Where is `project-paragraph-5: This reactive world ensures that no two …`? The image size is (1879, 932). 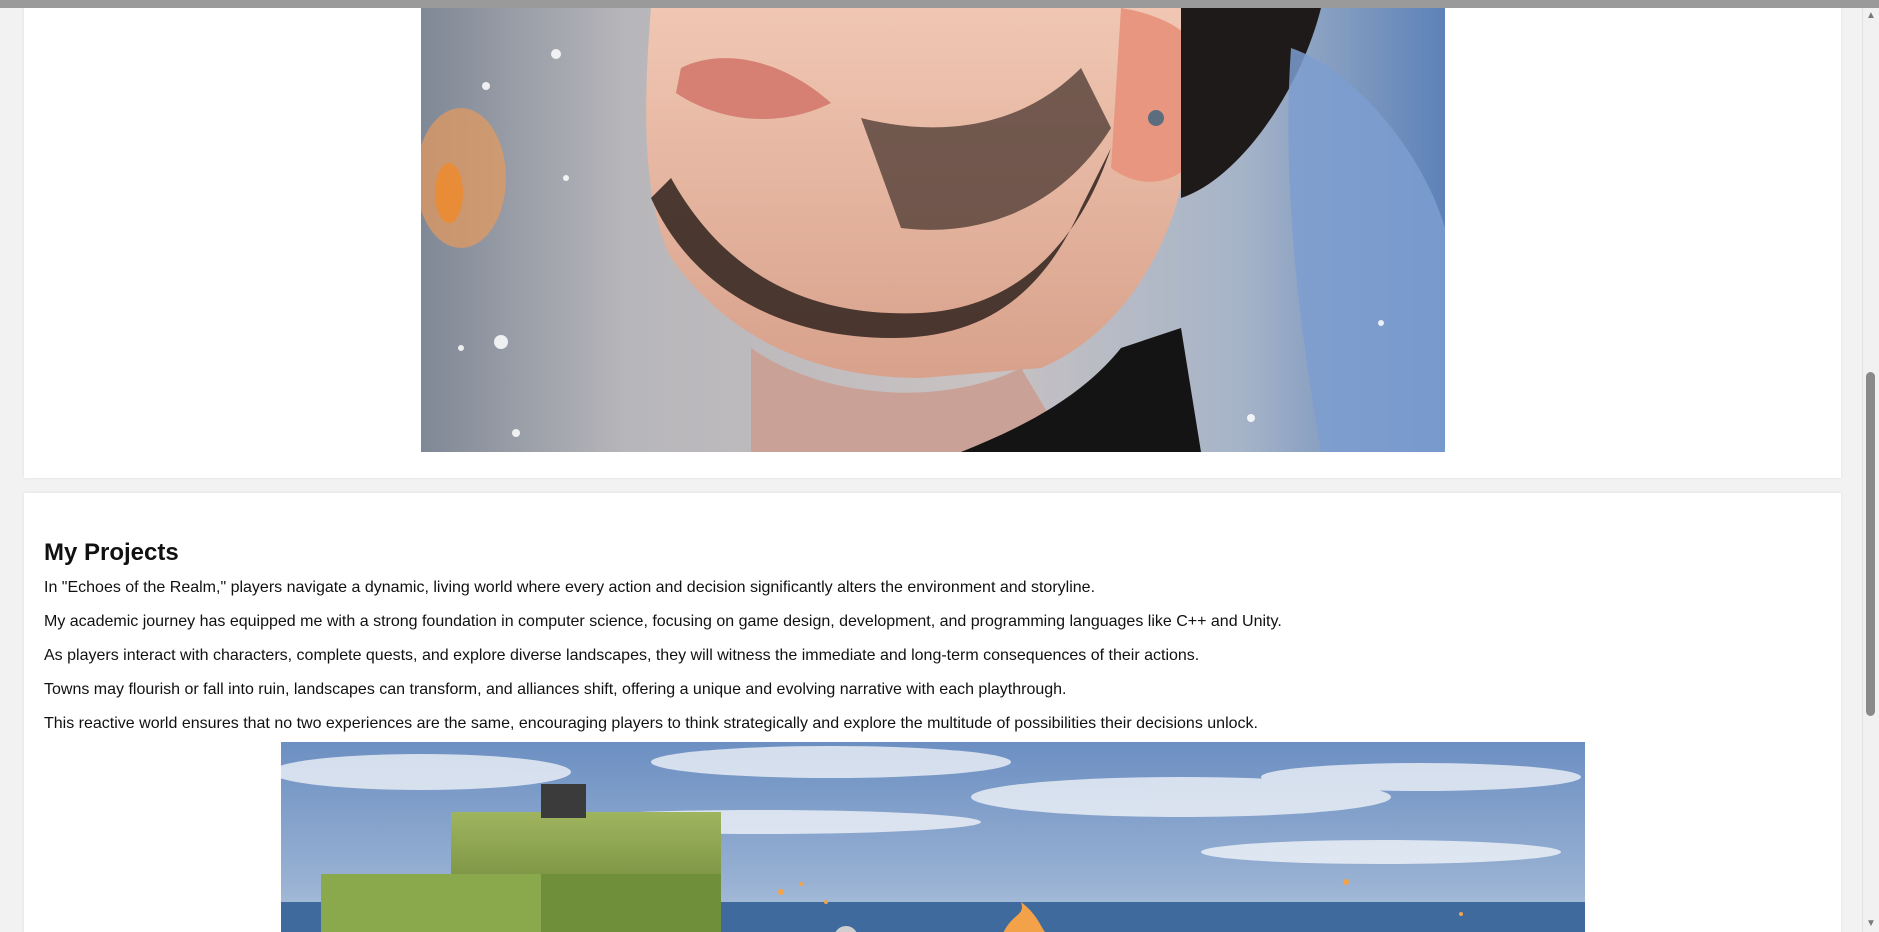 project-paragraph-5: This reactive world ensures that no two … is located at coordinates (651, 723).